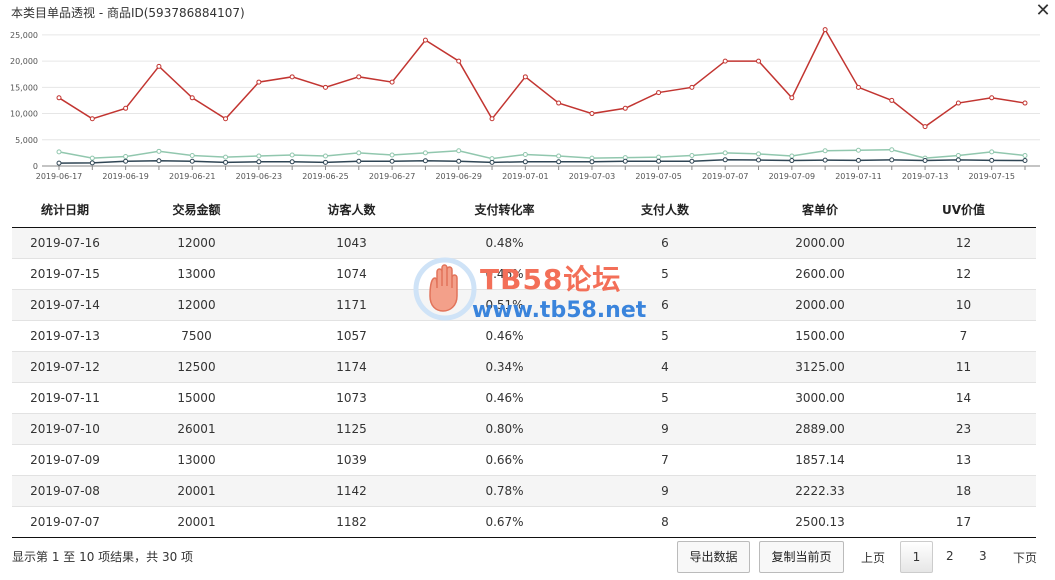  What do you see at coordinates (325, 176) in the screenshot?
I see `x-tick-label: 2019-06-25` at bounding box center [325, 176].